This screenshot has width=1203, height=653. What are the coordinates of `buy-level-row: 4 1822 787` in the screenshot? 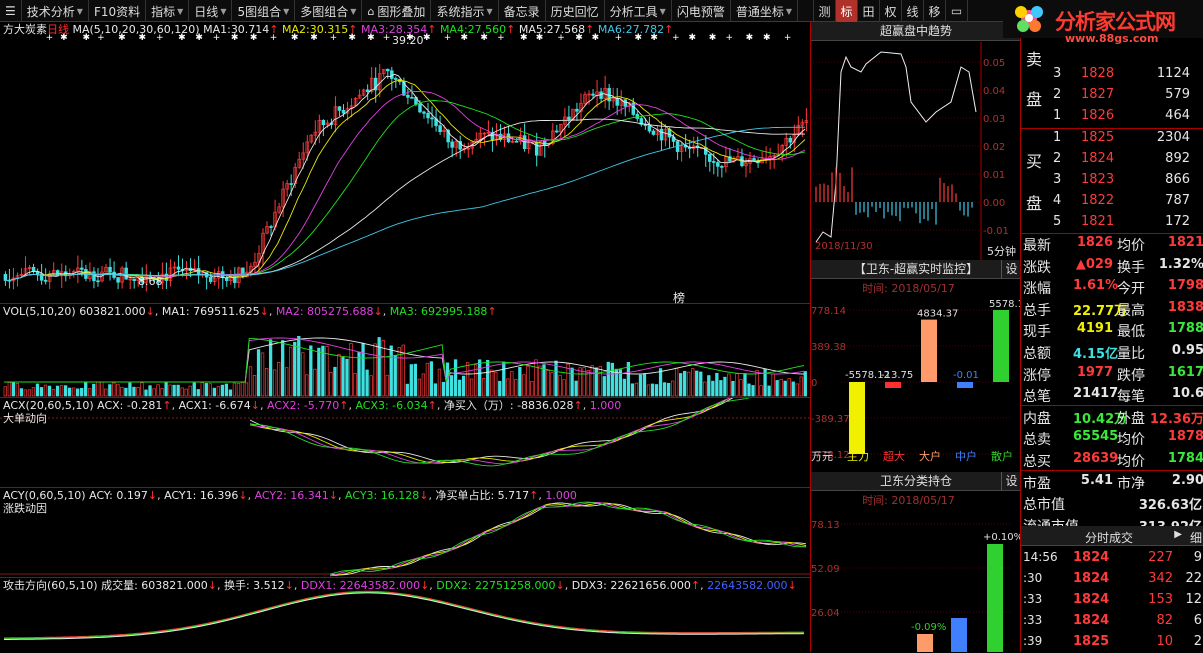 It's located at (1112, 201).